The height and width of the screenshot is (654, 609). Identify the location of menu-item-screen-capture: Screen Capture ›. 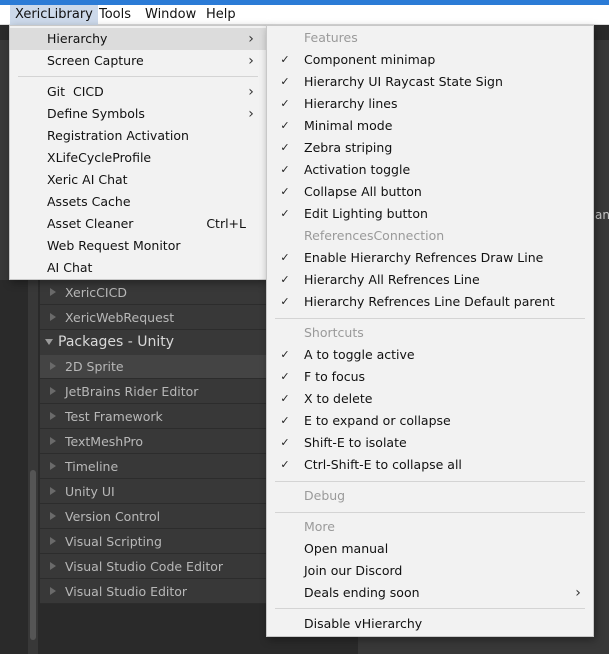
(138, 61).